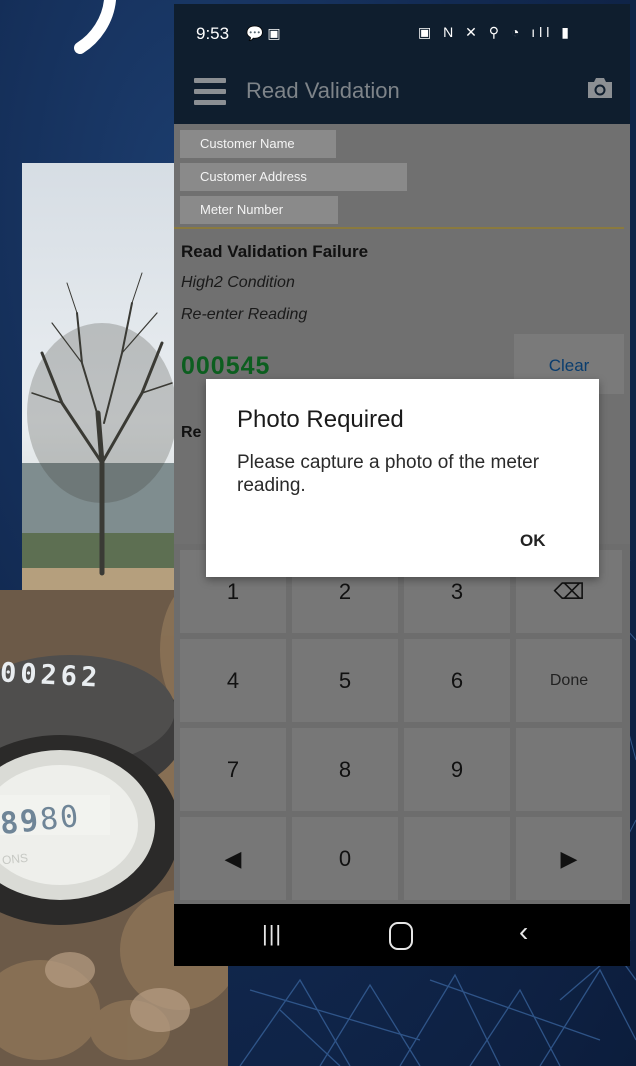  I want to click on meter-odometer: 00262, so click(51, 675).